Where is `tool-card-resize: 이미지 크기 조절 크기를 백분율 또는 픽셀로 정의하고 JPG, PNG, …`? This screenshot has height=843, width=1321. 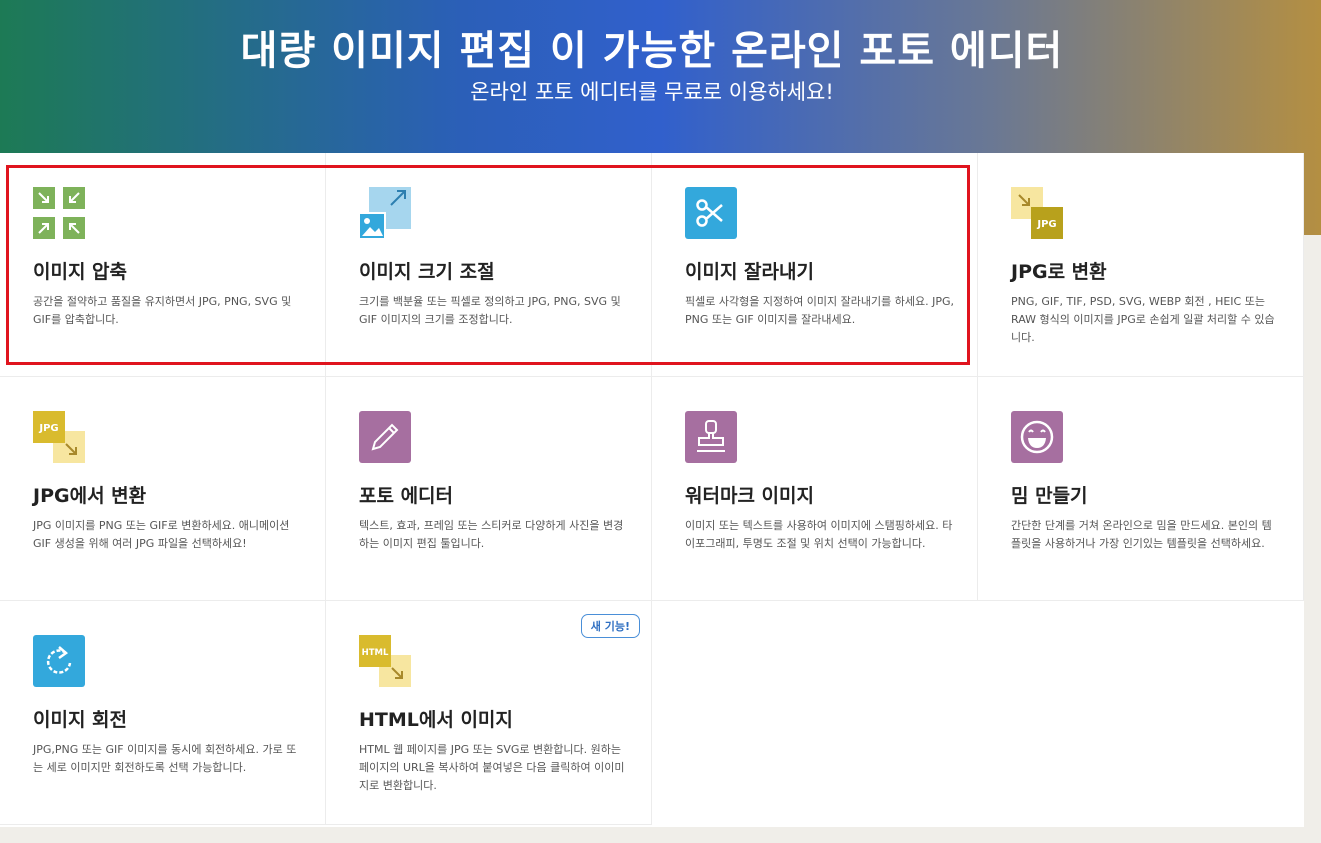
tool-card-resize: 이미지 크기 조절 크기를 백분율 또는 픽셀로 정의하고 JPG, PNG, … is located at coordinates (489, 265).